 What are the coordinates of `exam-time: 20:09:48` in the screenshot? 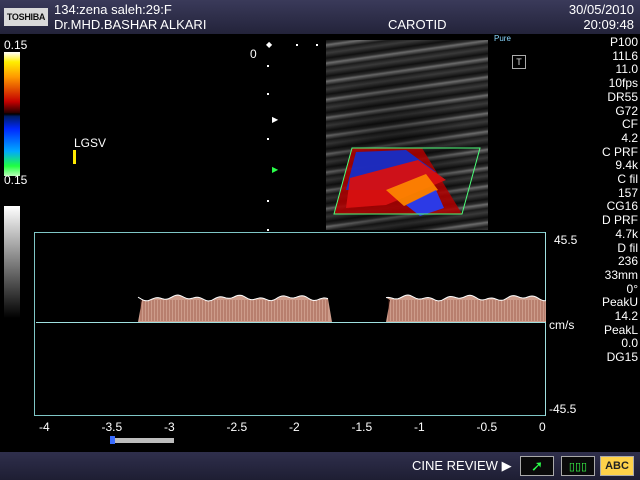 It's located at (608, 24).